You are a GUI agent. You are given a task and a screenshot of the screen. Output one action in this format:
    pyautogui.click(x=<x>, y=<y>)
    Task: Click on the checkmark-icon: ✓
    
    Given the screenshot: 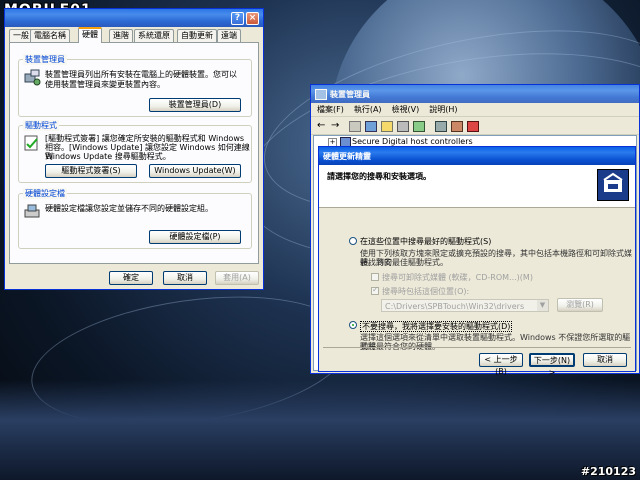 What is the action you would take?
    pyautogui.click(x=375, y=289)
    